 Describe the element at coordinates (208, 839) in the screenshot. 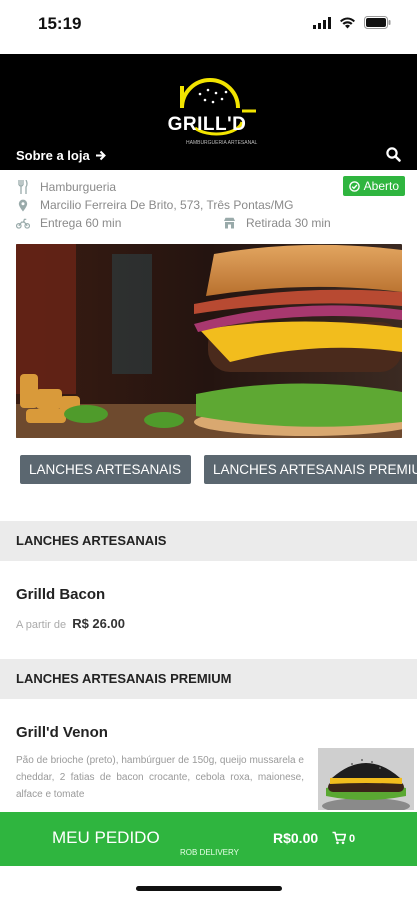

I see `cart-bar: MEU PEDIDO ROB DELIVERY R$0.00 0` at that location.